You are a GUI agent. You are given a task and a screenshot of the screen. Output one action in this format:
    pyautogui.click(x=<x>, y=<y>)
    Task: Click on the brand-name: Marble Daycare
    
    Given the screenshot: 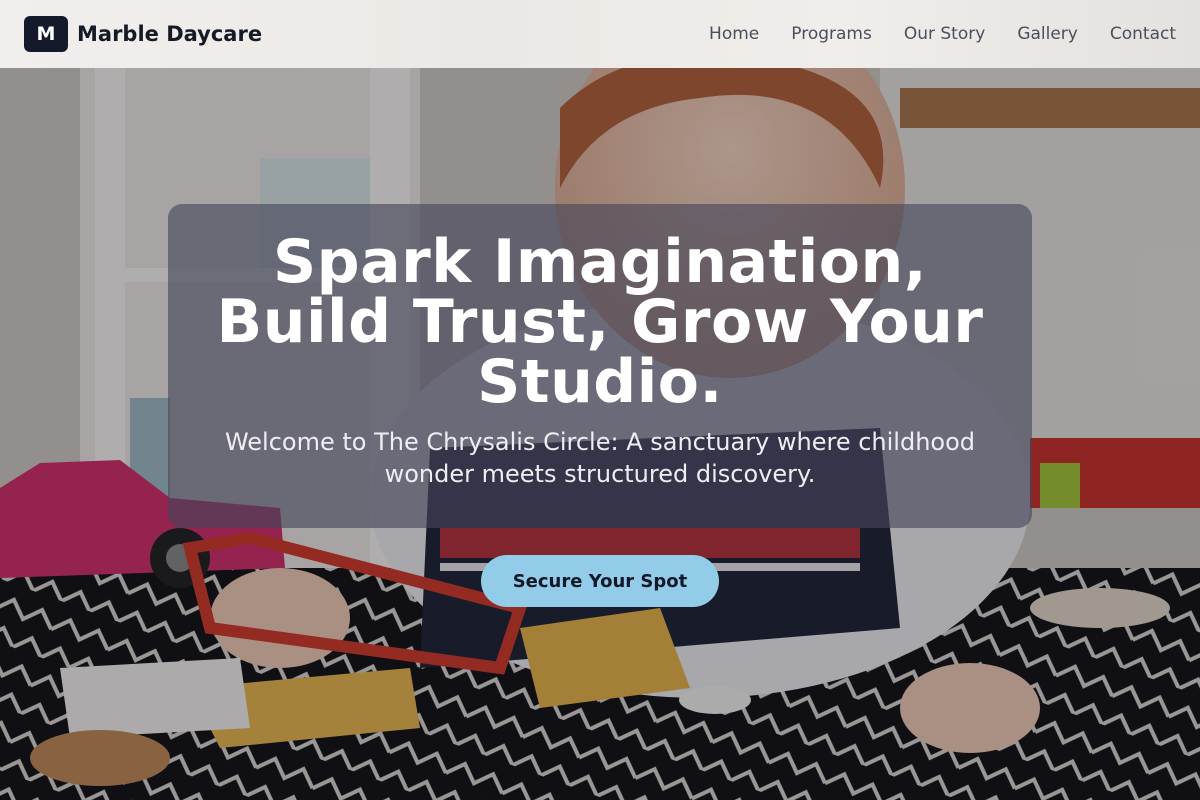 What is the action you would take?
    pyautogui.click(x=169, y=34)
    